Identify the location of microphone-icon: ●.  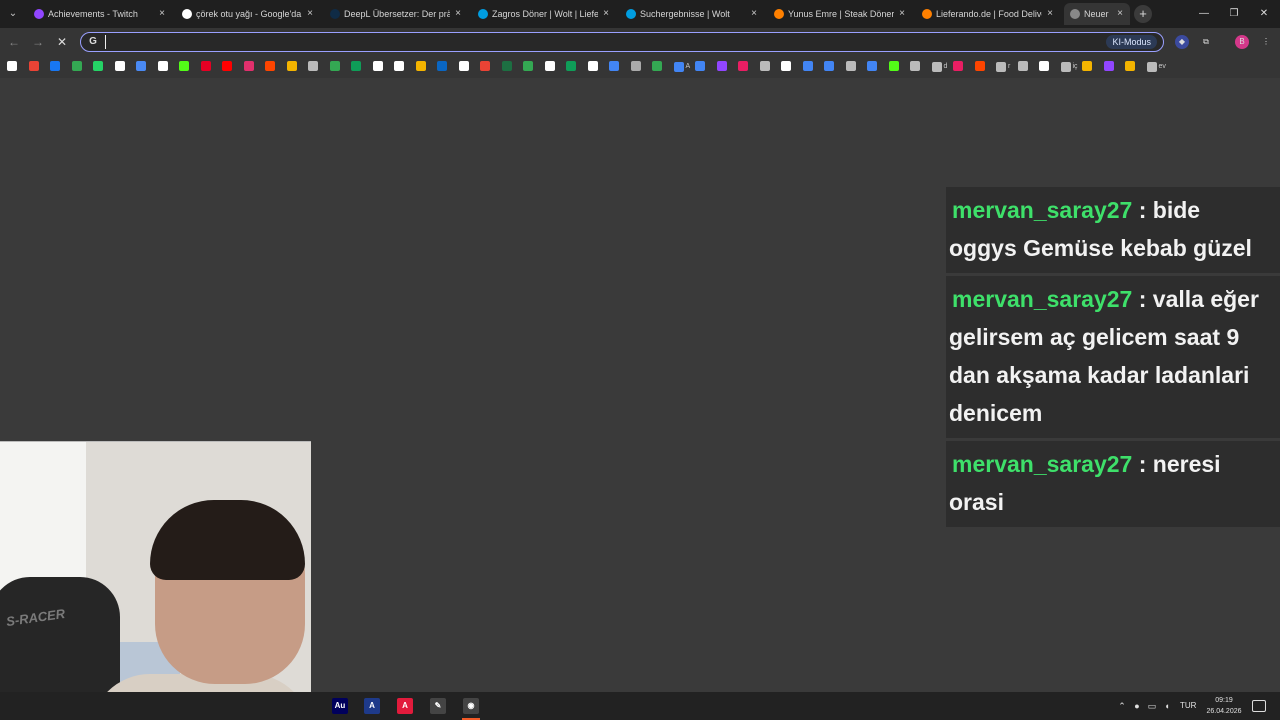
(1137, 706).